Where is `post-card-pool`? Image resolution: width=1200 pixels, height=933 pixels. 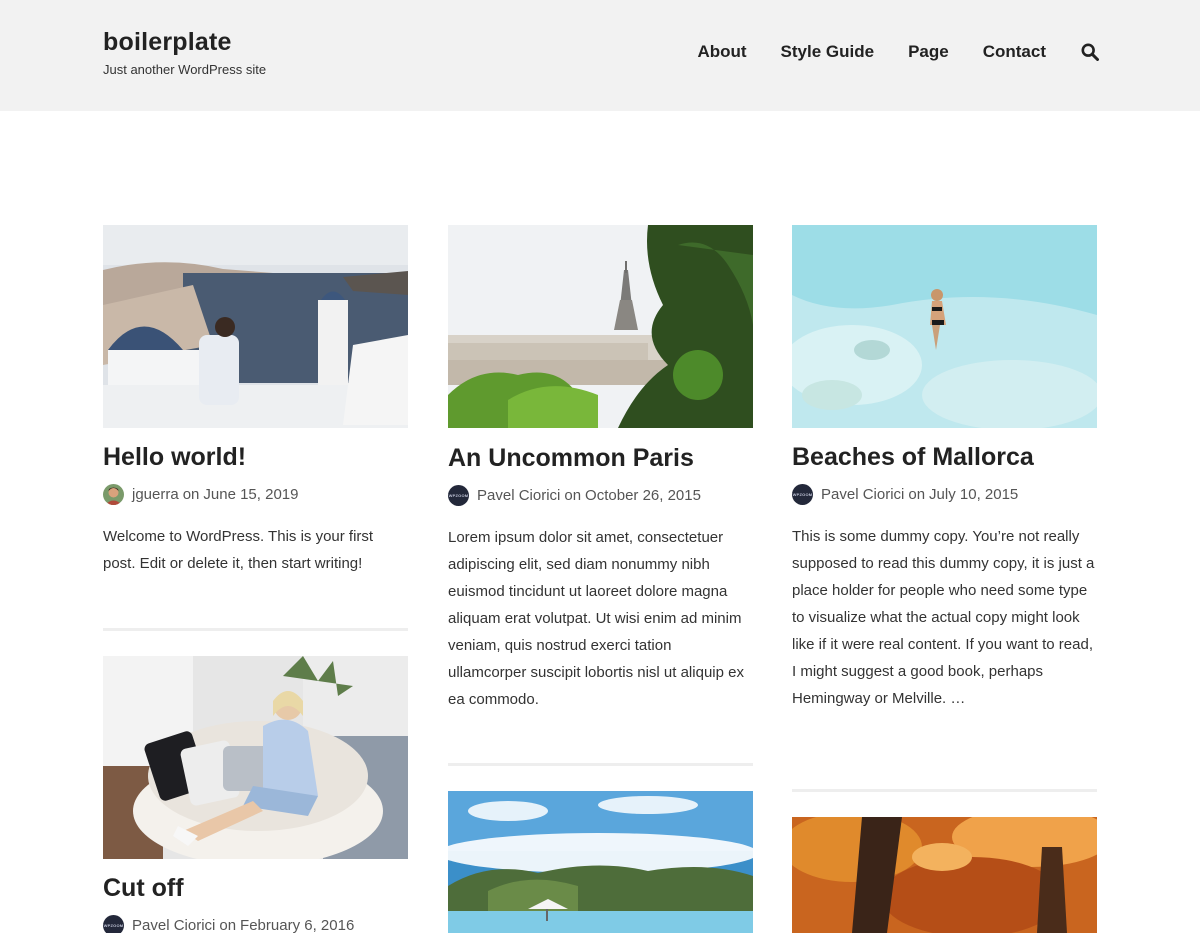
post-card-pool is located at coordinates (600, 862).